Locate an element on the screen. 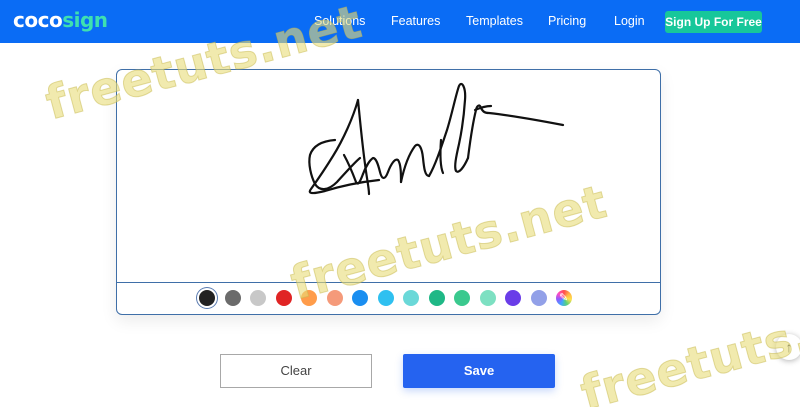 The image size is (800, 407). color-swatch-blue is located at coordinates (360, 298).